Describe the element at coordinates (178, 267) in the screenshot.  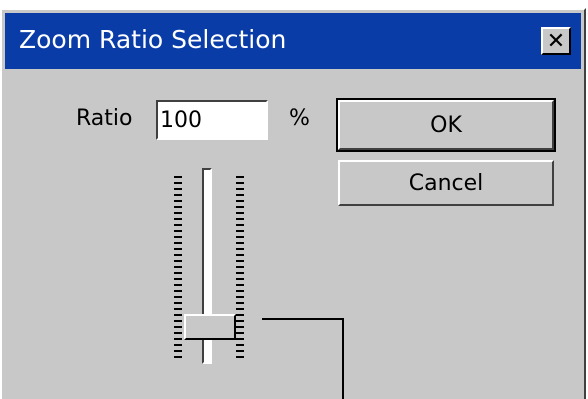
I see `slider-ticks-left` at that location.